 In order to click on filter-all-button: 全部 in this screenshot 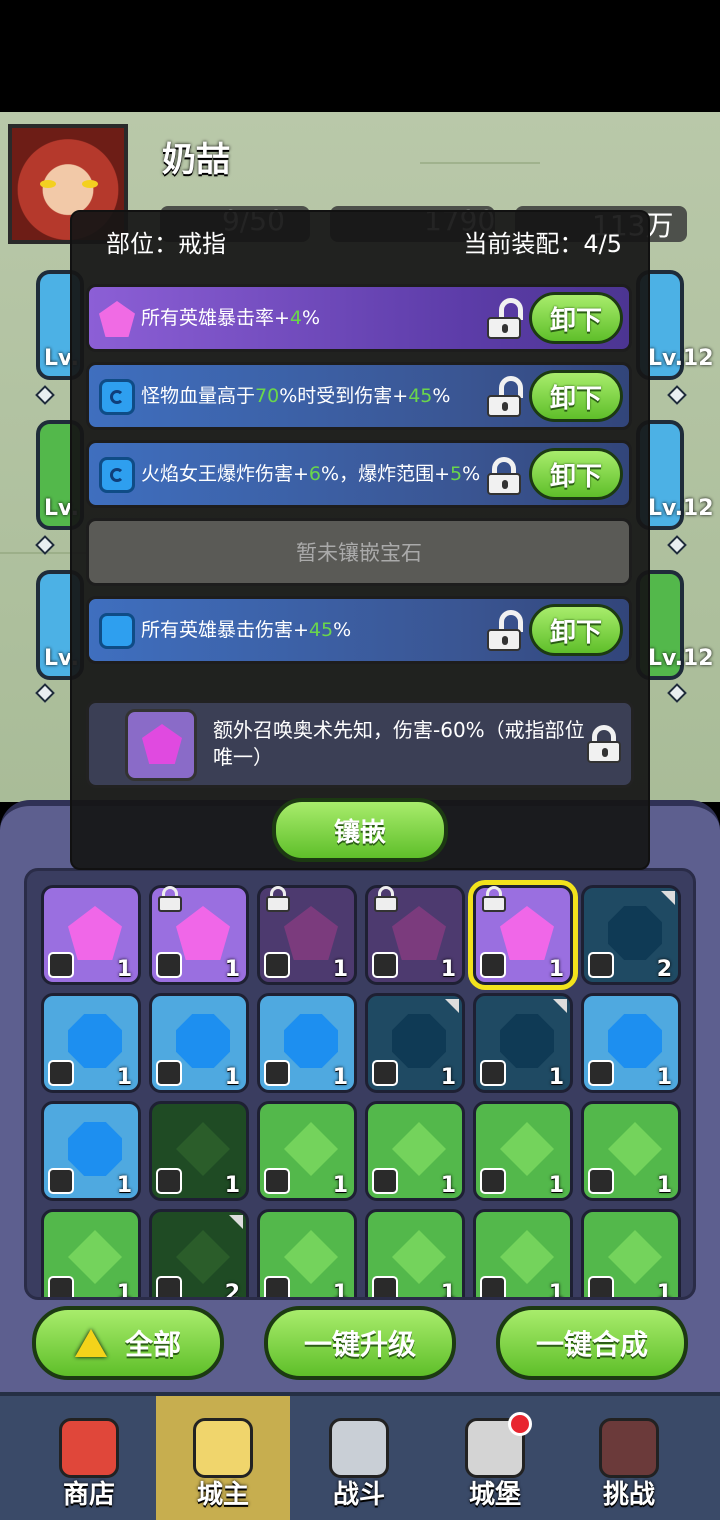, I will do `click(128, 1343)`.